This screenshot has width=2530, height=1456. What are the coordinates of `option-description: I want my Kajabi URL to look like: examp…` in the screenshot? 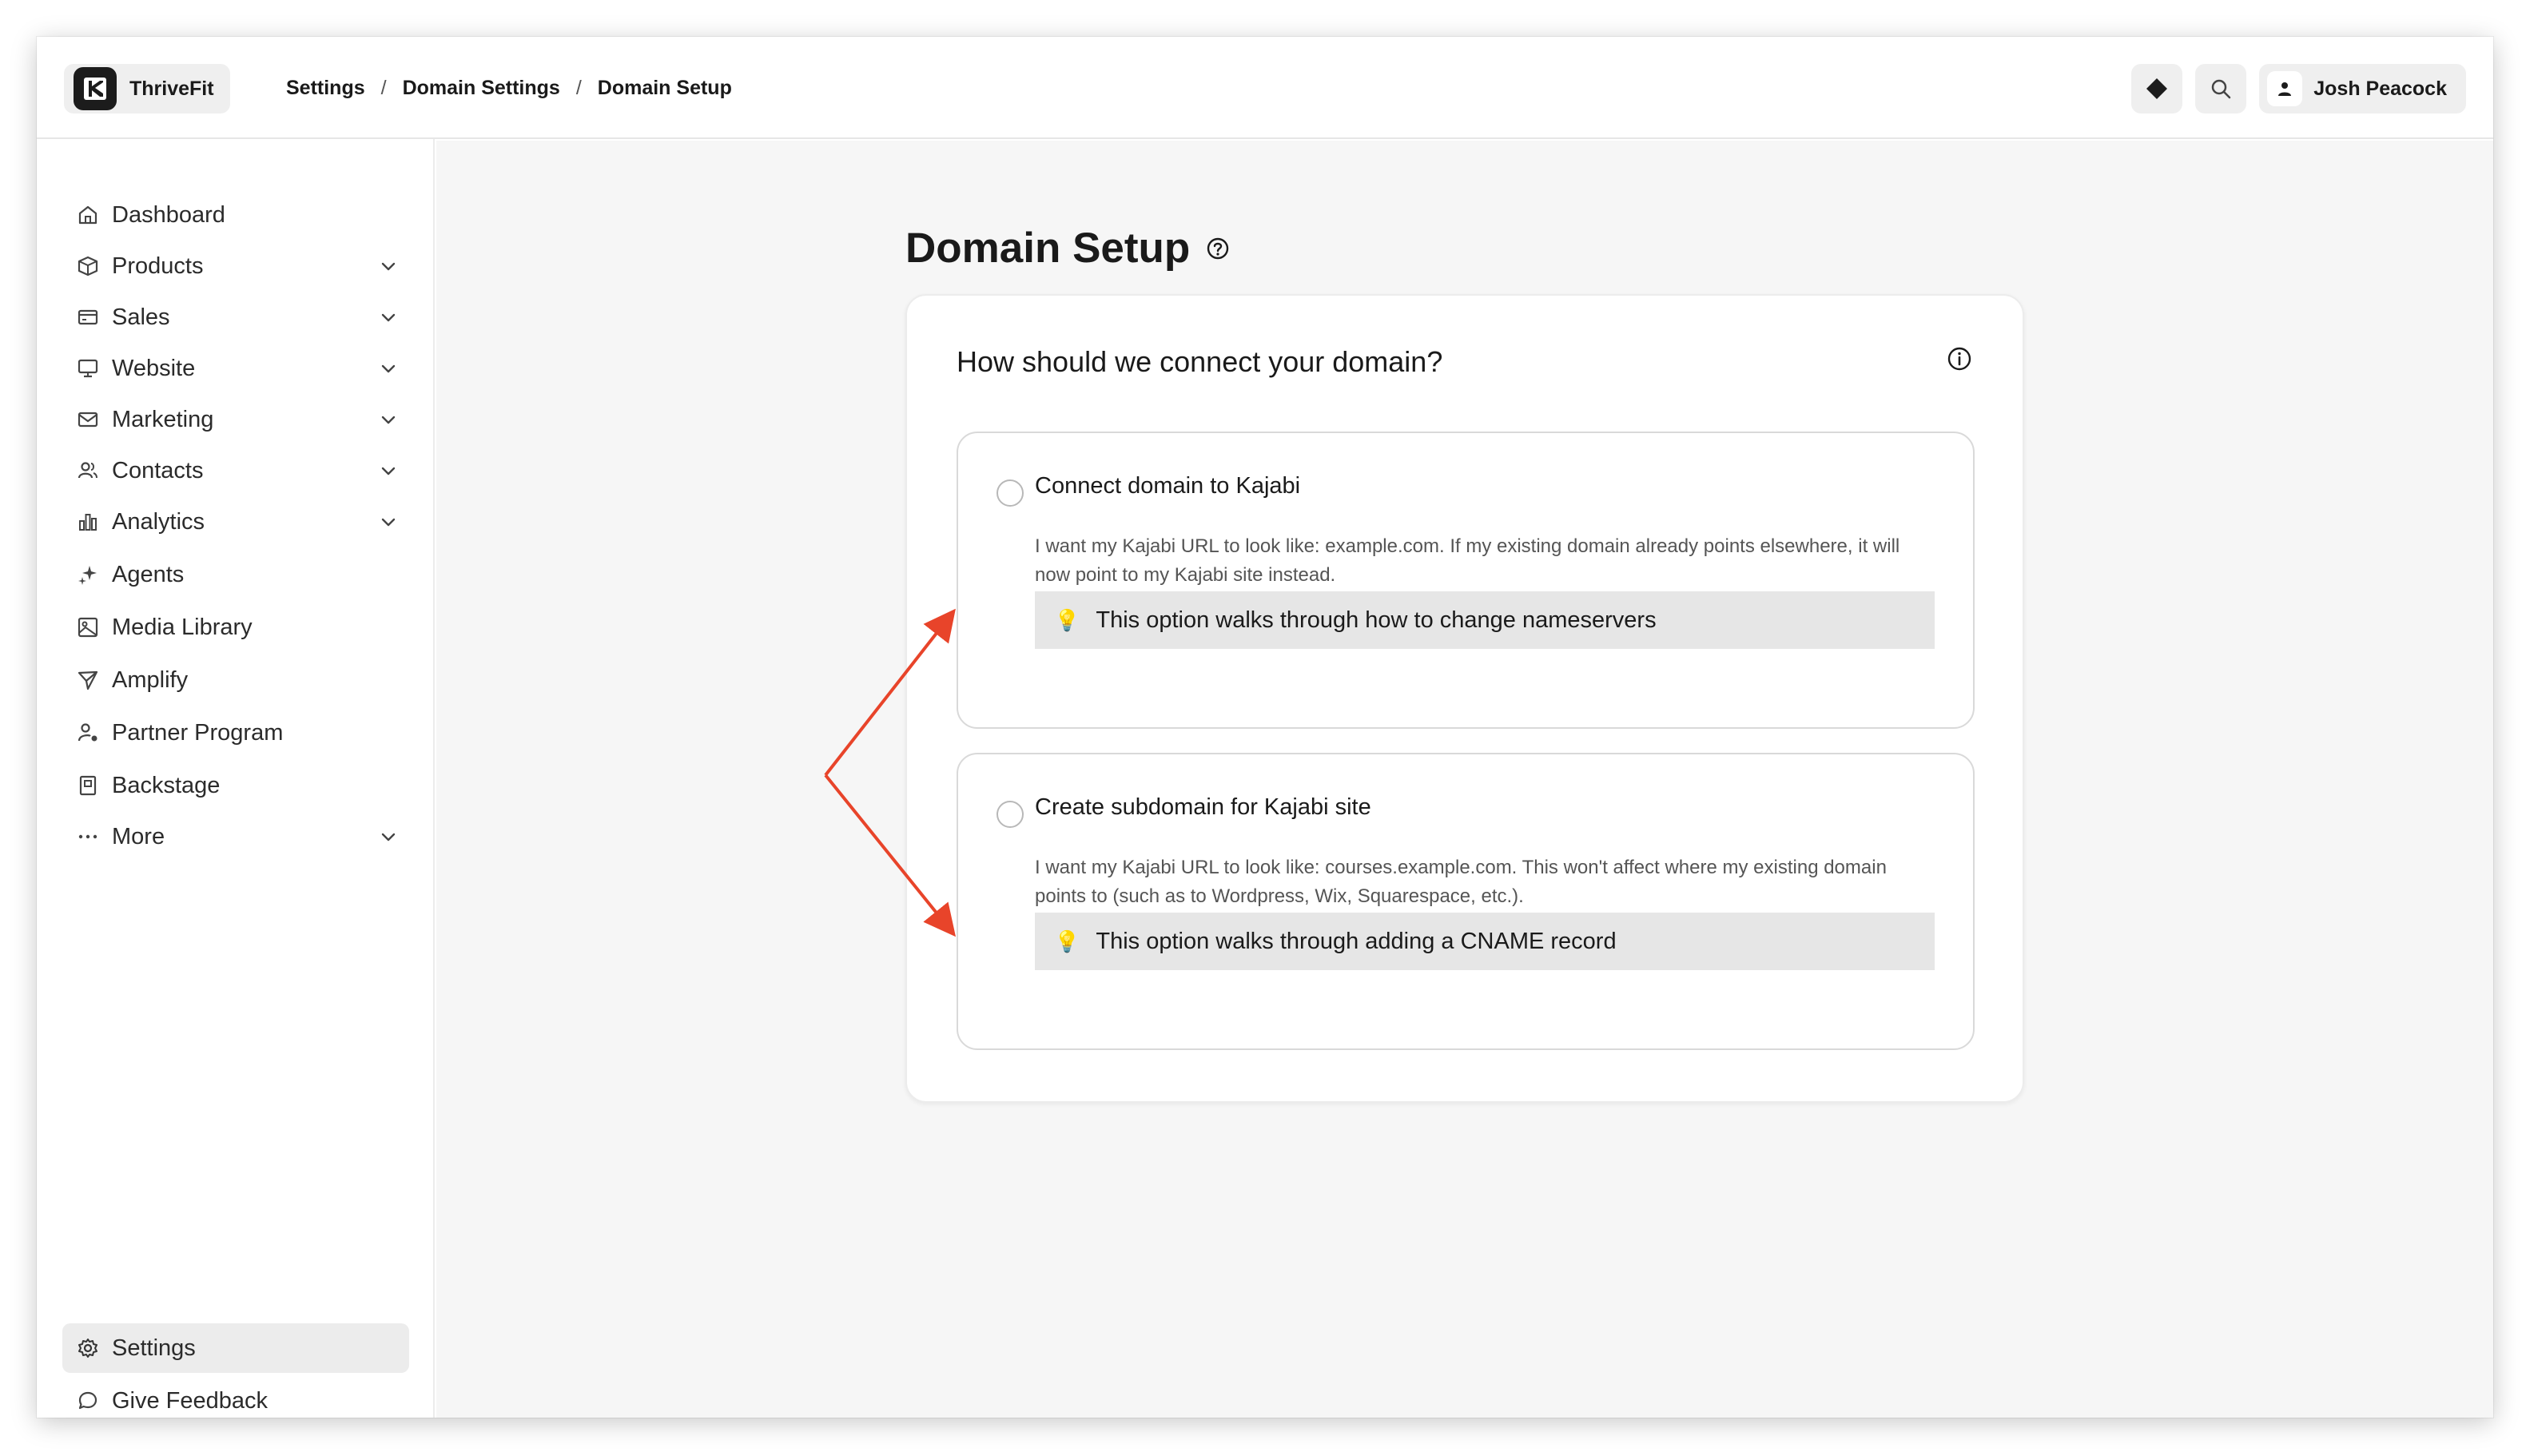 It's located at (1467, 560).